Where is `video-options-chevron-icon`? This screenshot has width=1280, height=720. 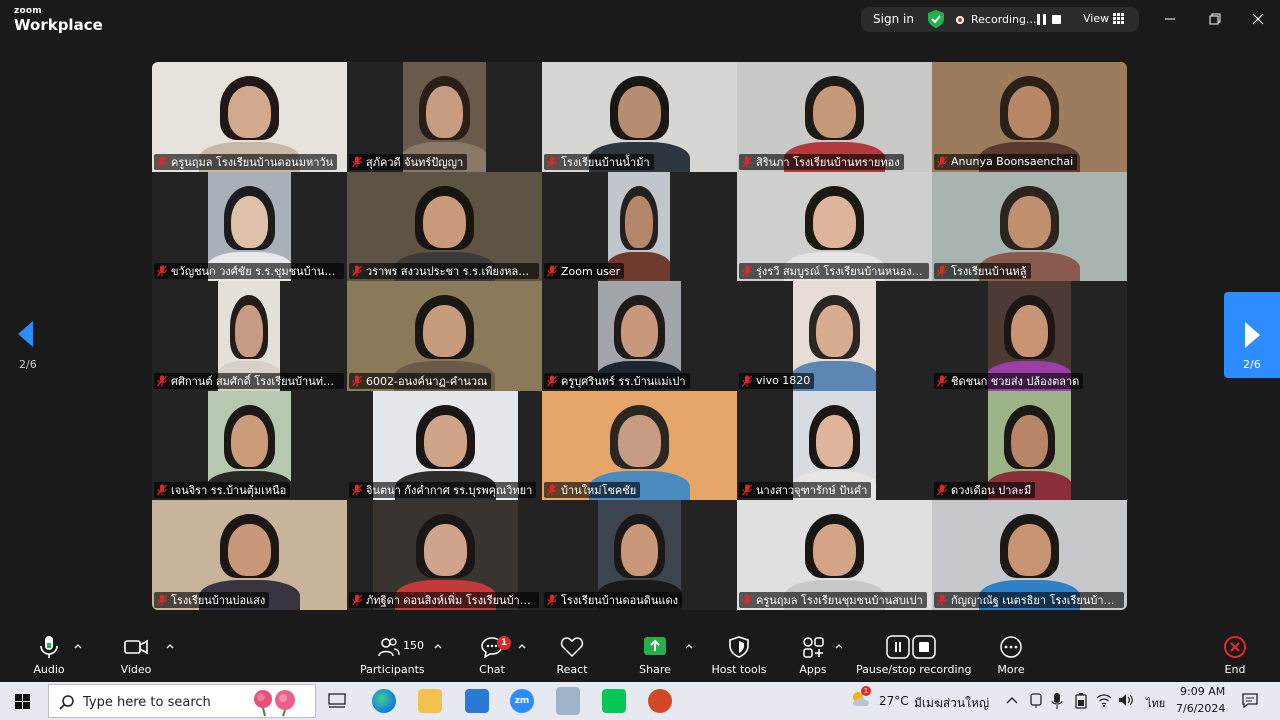 video-options-chevron-icon is located at coordinates (170, 646).